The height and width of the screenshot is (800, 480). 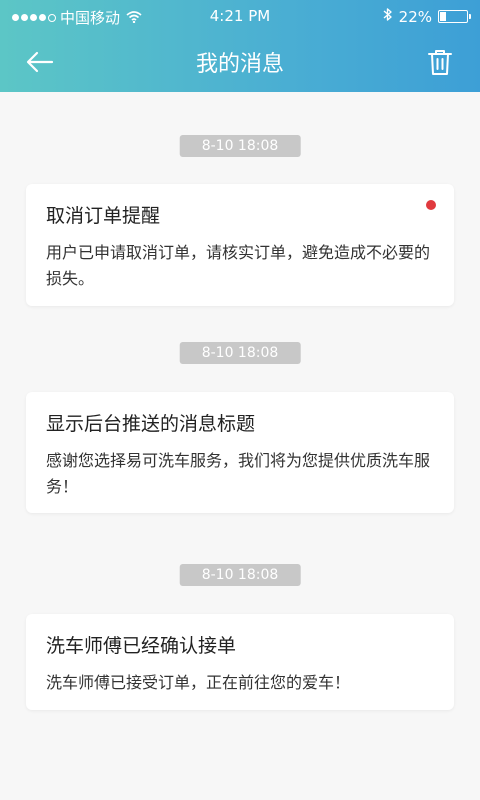 I want to click on bluetooth-icon, so click(x=388, y=16).